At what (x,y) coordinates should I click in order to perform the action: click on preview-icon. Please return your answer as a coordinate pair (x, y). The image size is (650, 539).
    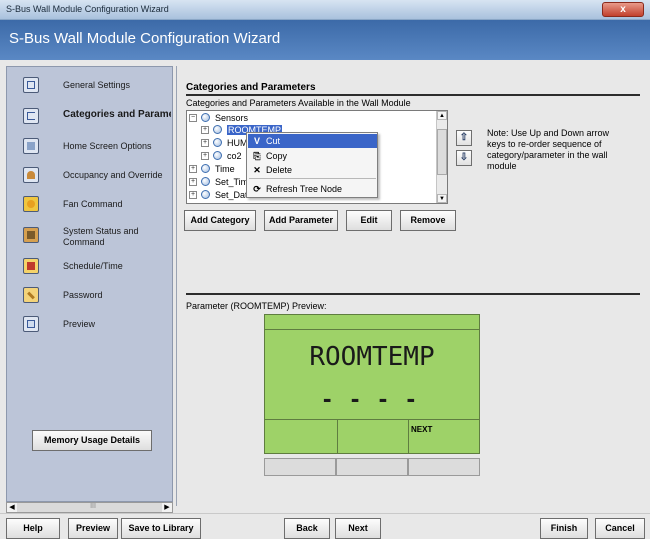
    Looking at the image, I should click on (31, 324).